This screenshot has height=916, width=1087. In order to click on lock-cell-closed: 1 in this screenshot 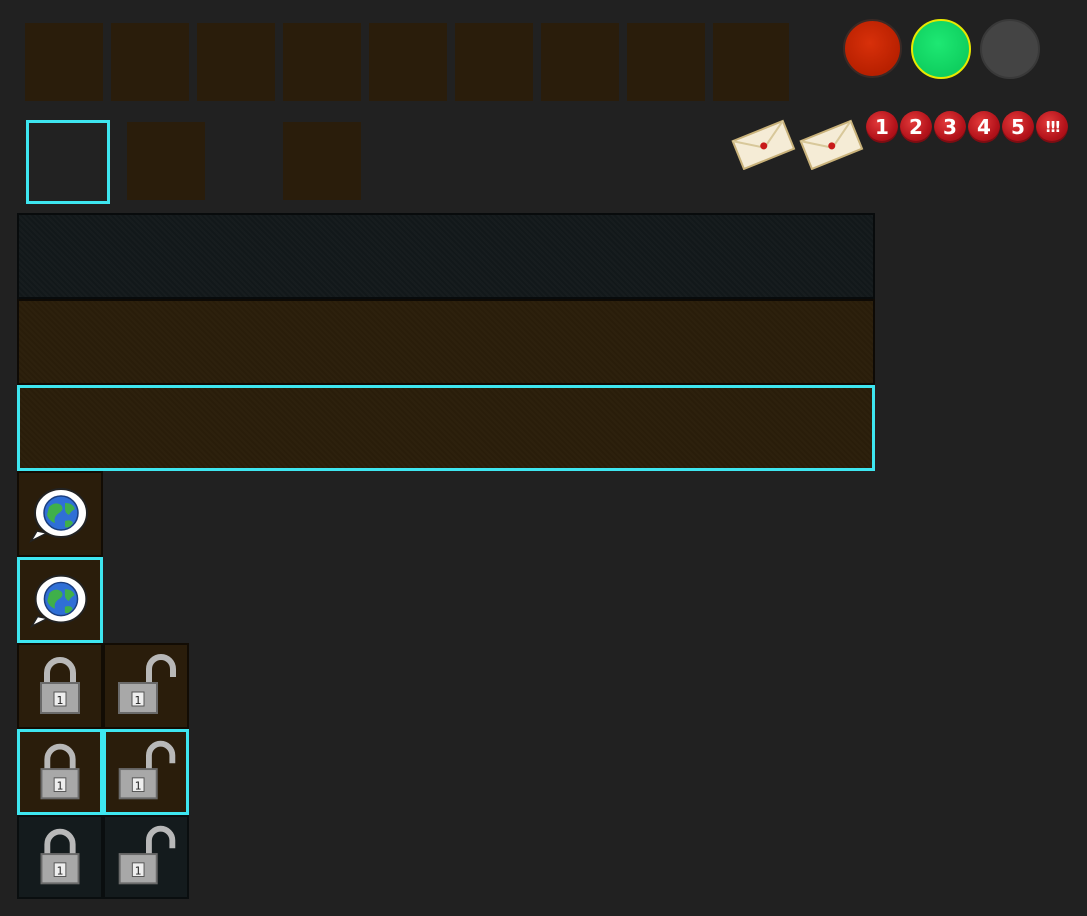, I will do `click(60, 686)`.